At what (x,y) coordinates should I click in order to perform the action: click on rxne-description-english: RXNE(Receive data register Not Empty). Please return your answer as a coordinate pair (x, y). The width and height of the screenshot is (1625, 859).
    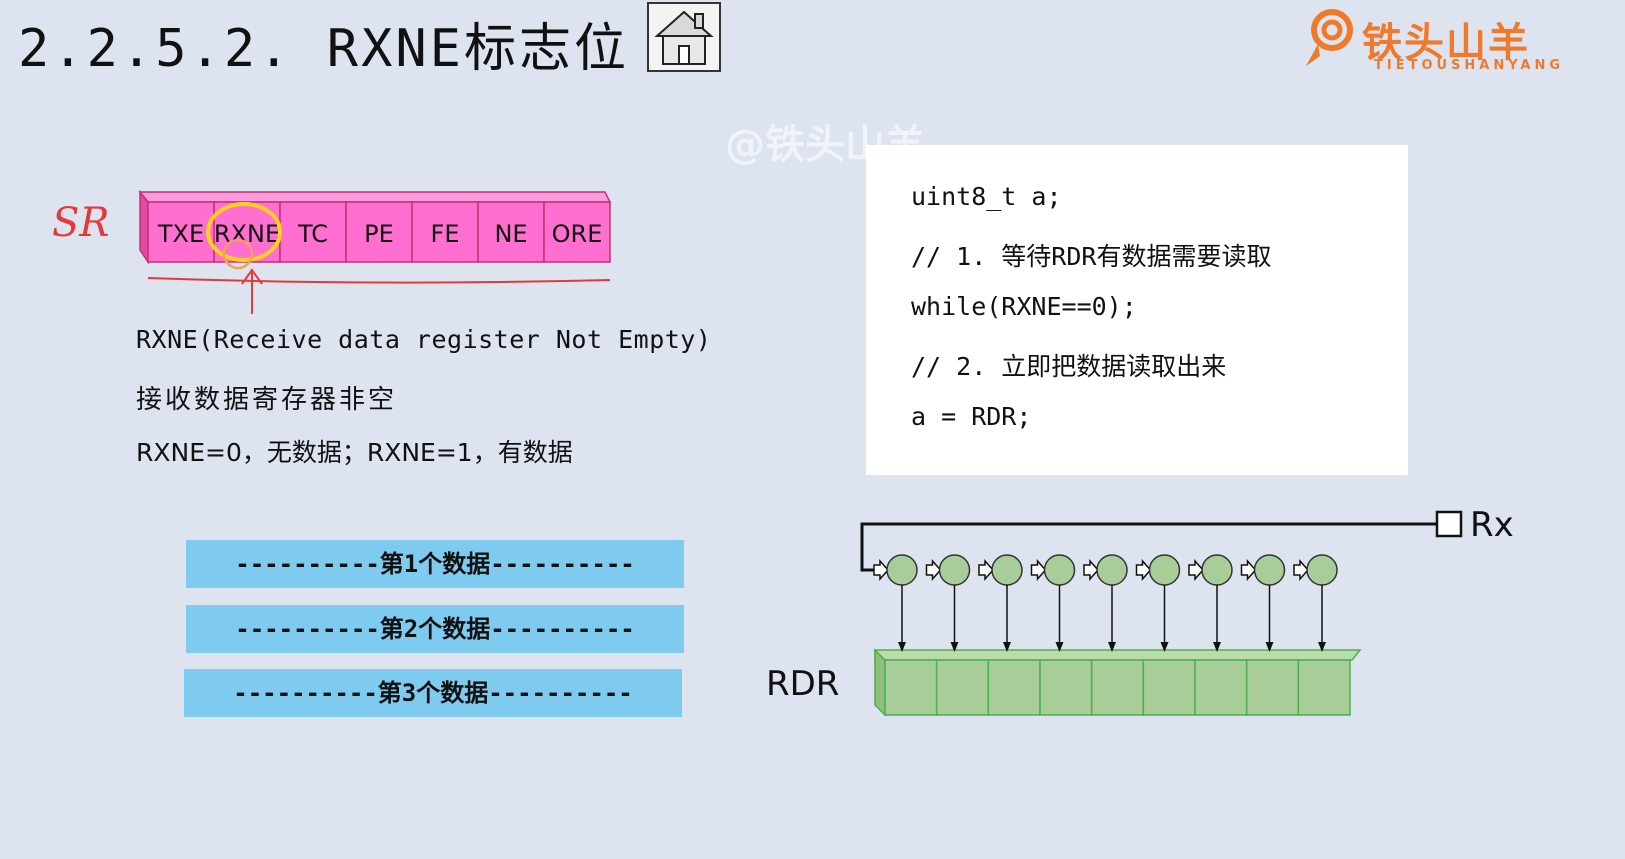
    Looking at the image, I should click on (424, 339).